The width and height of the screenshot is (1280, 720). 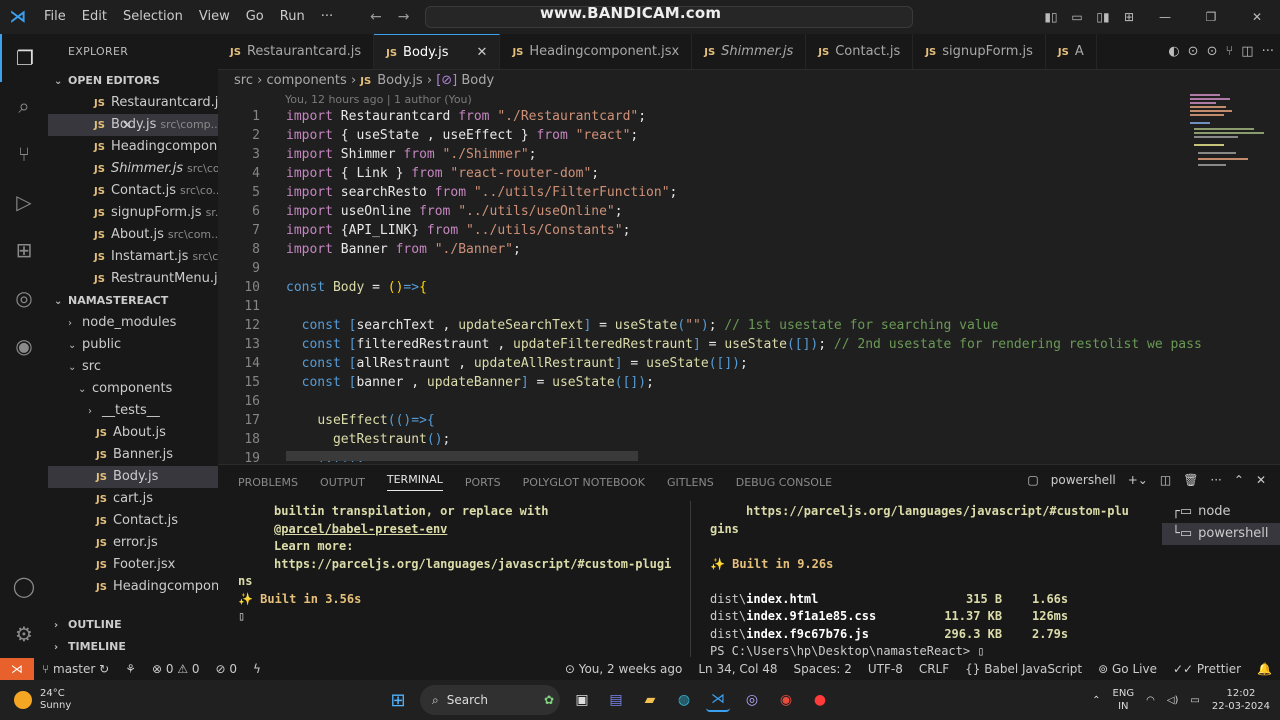 I want to click on horizontal-scrollbar, so click(x=462, y=456).